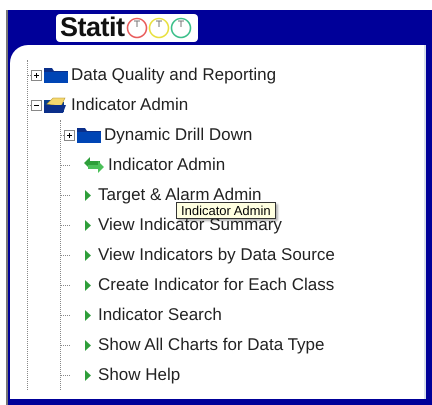 The image size is (432, 405). I want to click on tooltip: Indicator Admin, so click(226, 210).